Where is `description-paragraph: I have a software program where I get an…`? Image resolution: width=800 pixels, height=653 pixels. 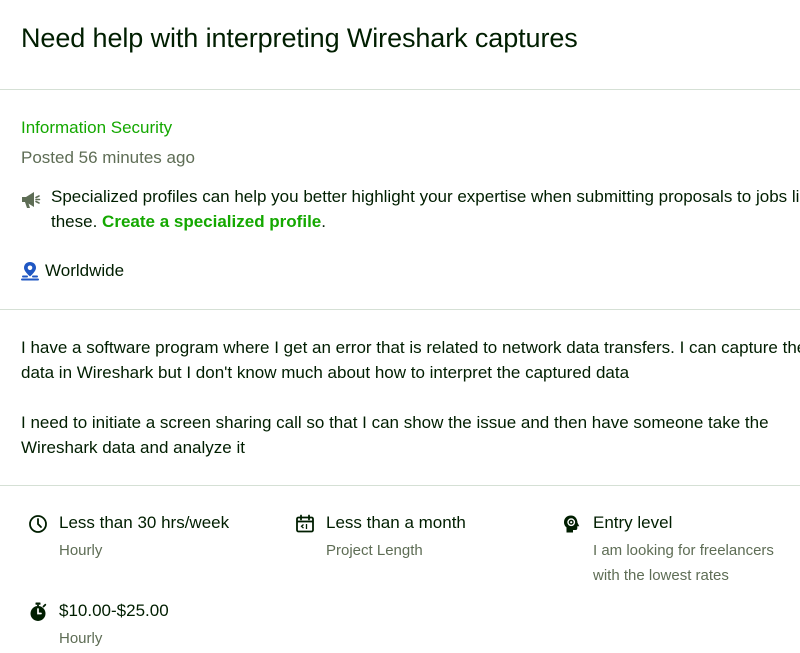 description-paragraph: I have a software program where I get an… is located at coordinates (410, 360).